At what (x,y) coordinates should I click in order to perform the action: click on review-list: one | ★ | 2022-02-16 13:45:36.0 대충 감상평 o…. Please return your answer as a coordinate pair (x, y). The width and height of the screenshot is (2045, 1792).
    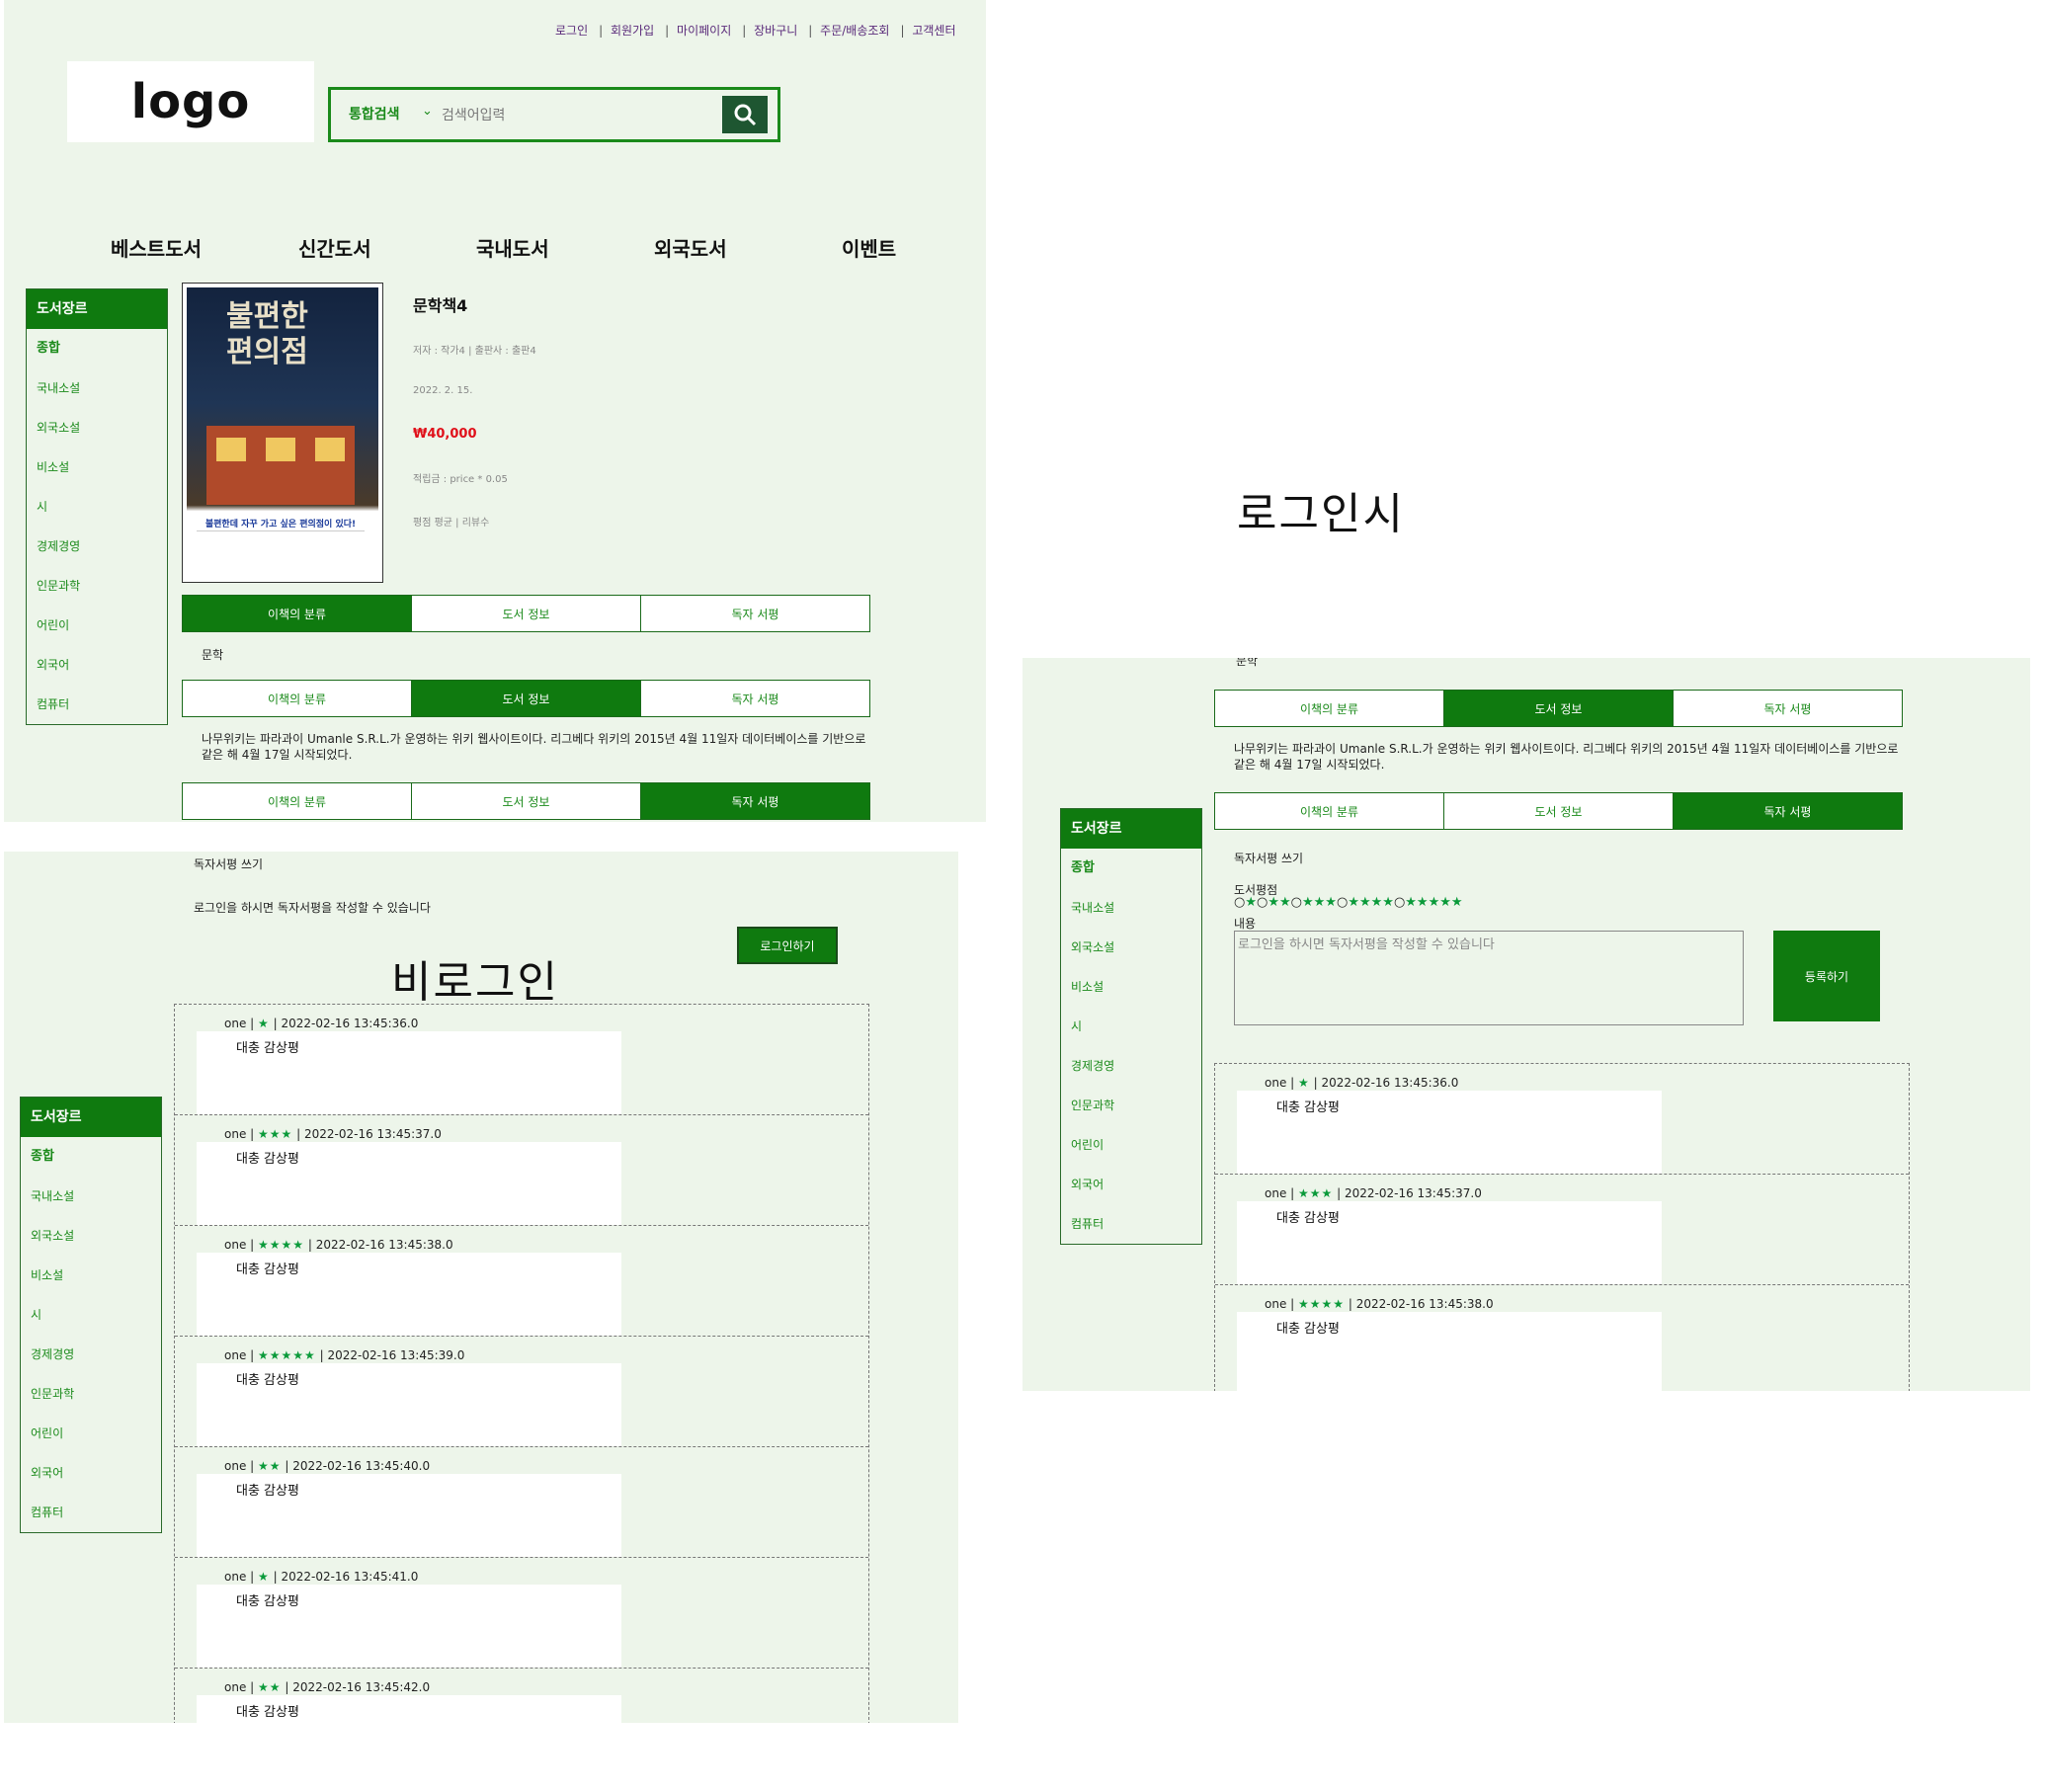
    Looking at the image, I should click on (521, 1363).